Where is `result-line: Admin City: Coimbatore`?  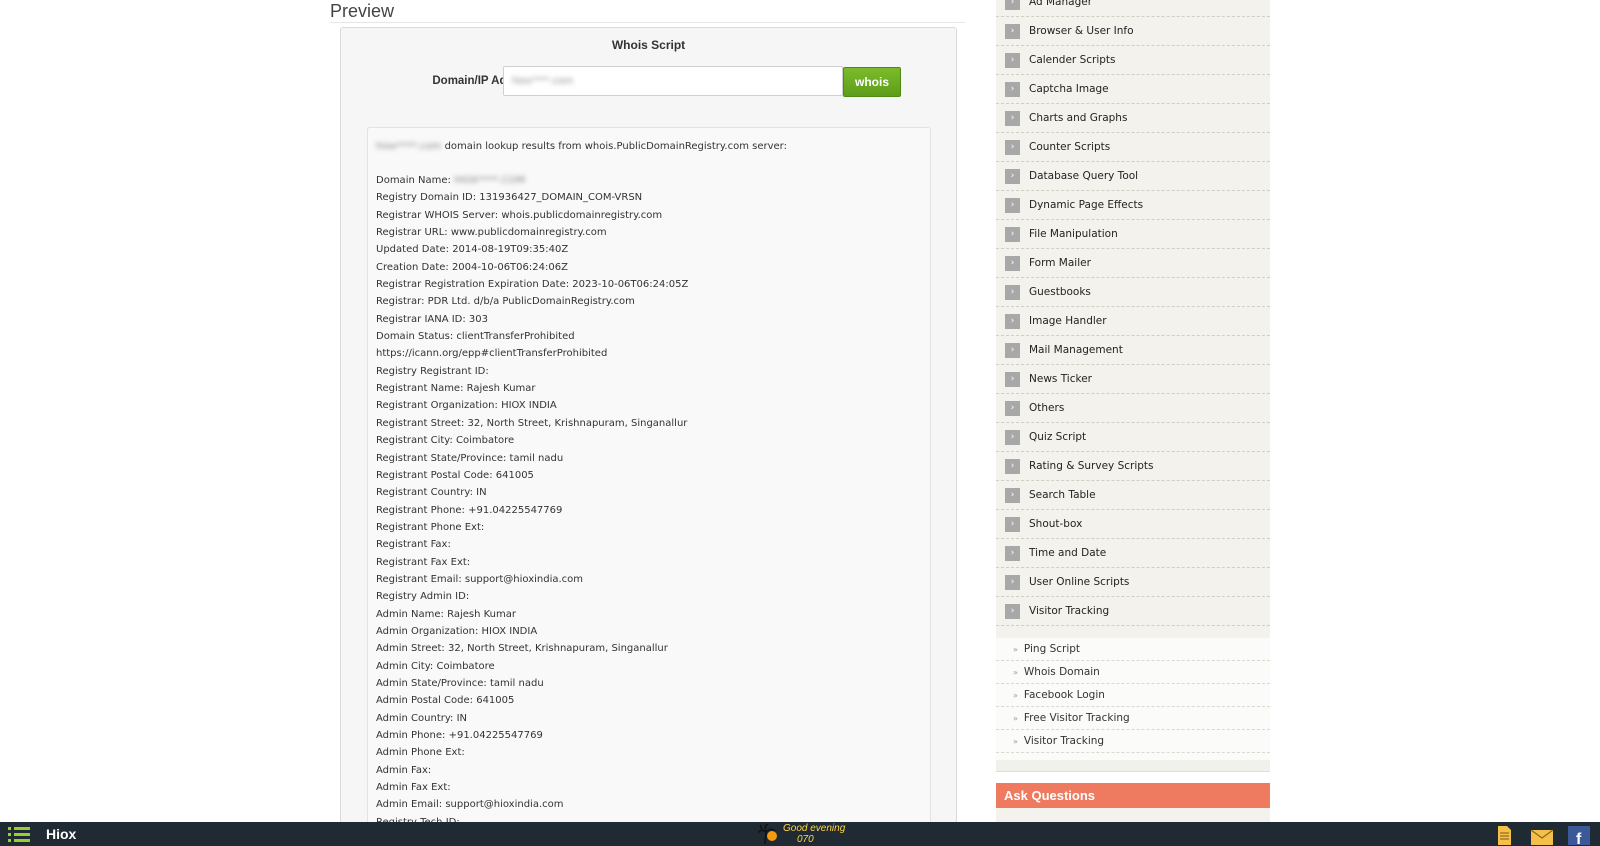 result-line: Admin City: Coimbatore is located at coordinates (435, 666).